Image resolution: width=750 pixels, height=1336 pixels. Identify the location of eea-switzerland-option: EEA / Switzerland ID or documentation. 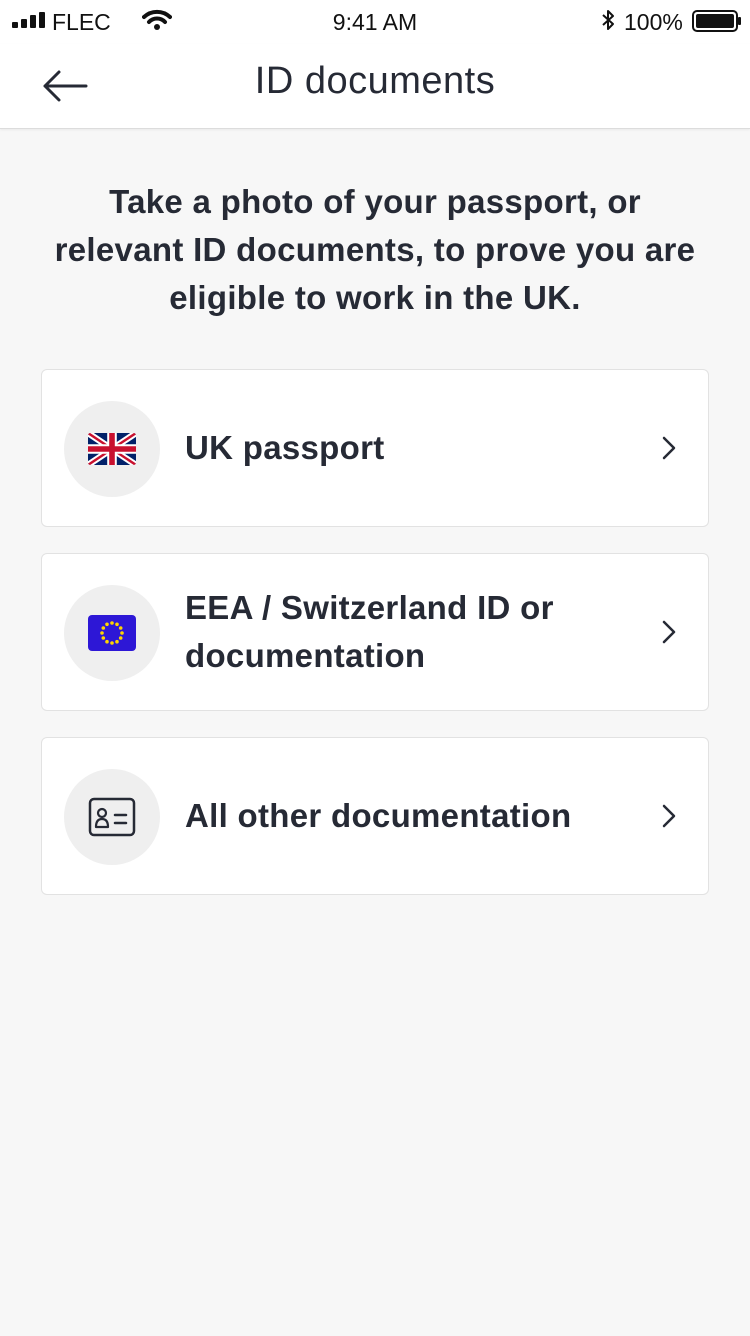
(375, 632).